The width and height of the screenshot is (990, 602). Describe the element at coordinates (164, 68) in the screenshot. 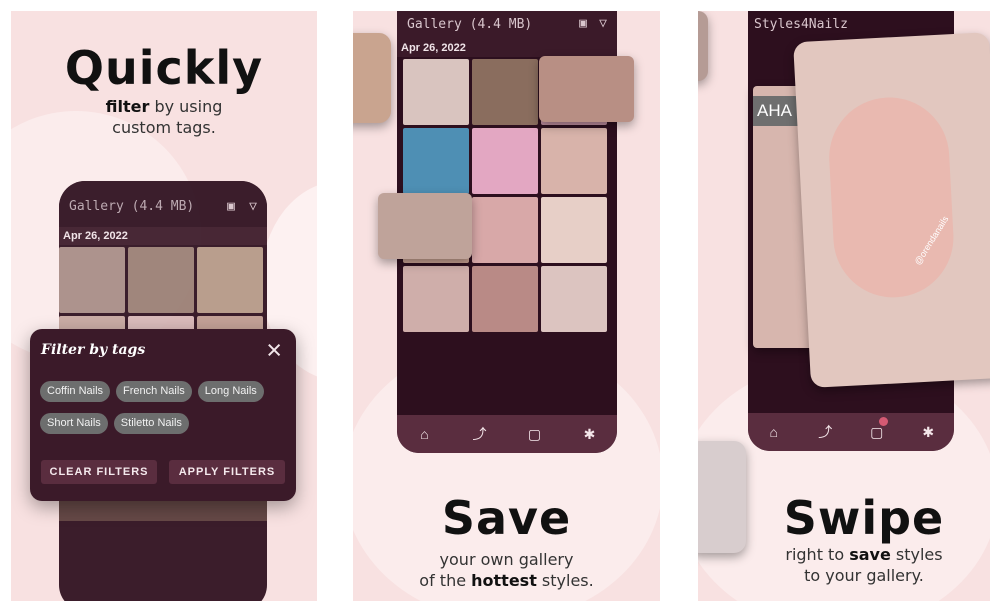

I see `headline: Quickly` at that location.